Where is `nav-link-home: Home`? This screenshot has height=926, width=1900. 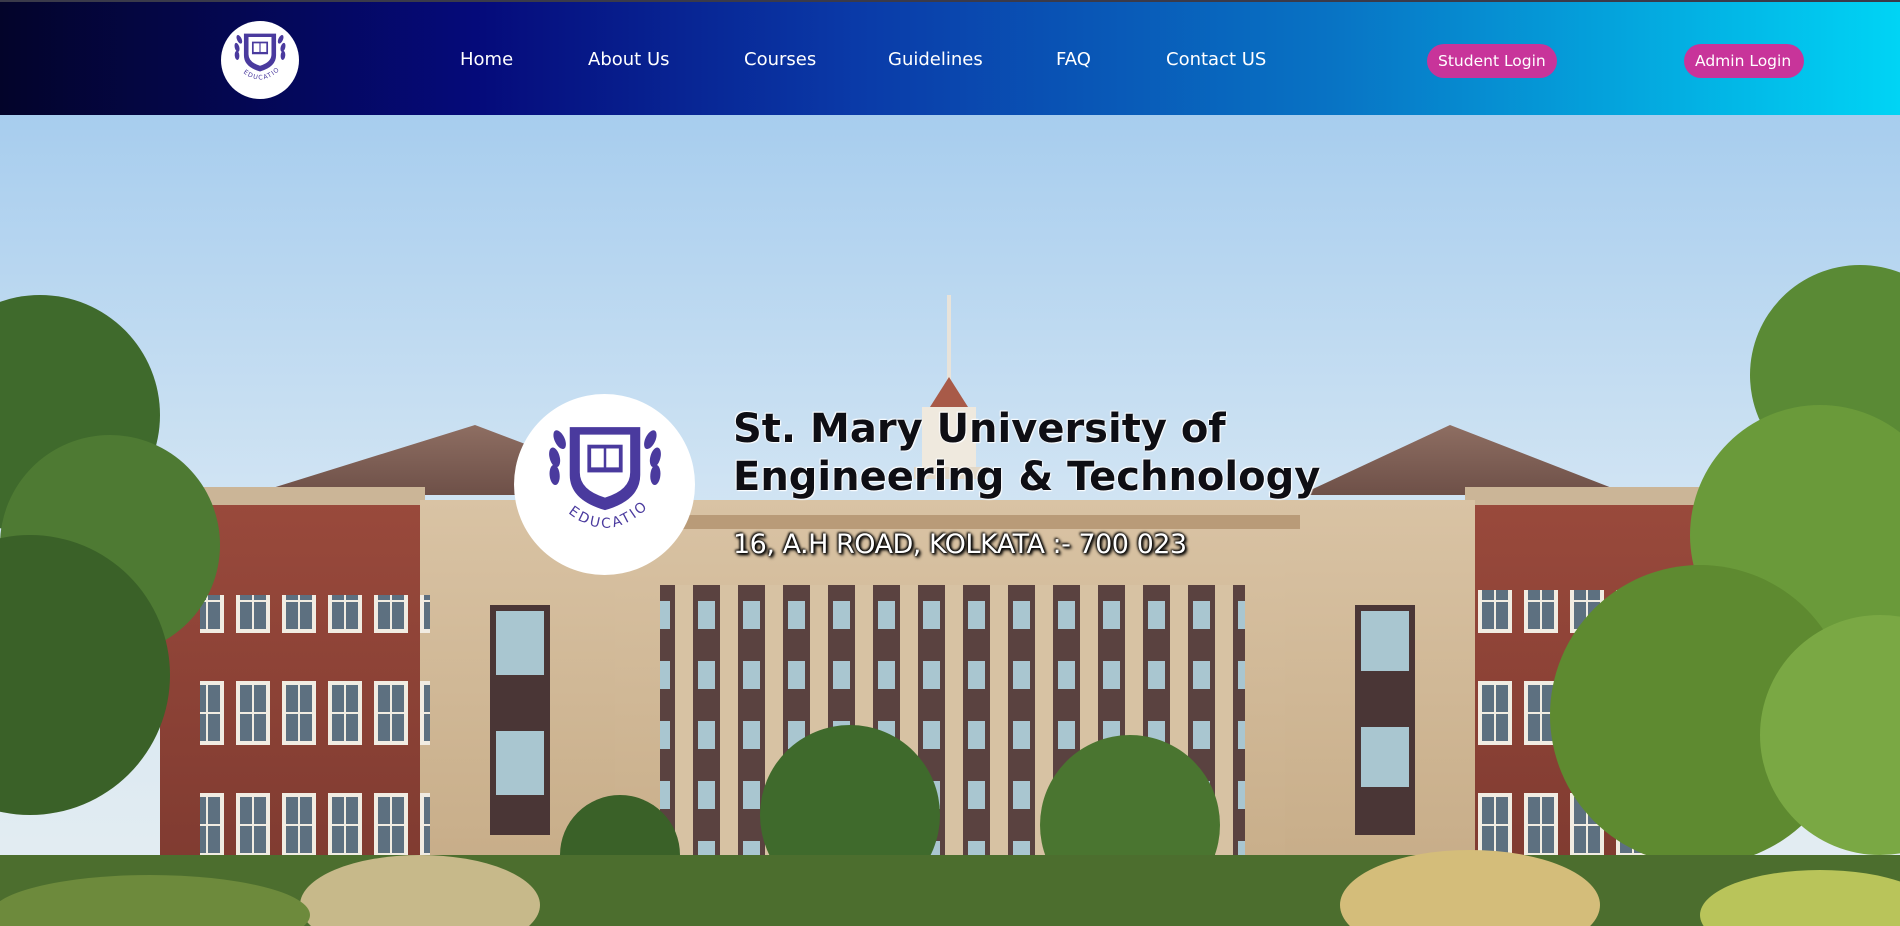
nav-link-home: Home is located at coordinates (486, 59).